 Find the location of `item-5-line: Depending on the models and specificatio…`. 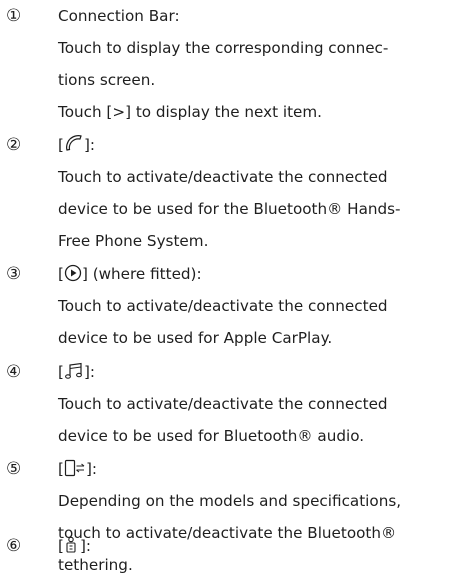

item-5-line: Depending on the models and specificatio… is located at coordinates (230, 501).